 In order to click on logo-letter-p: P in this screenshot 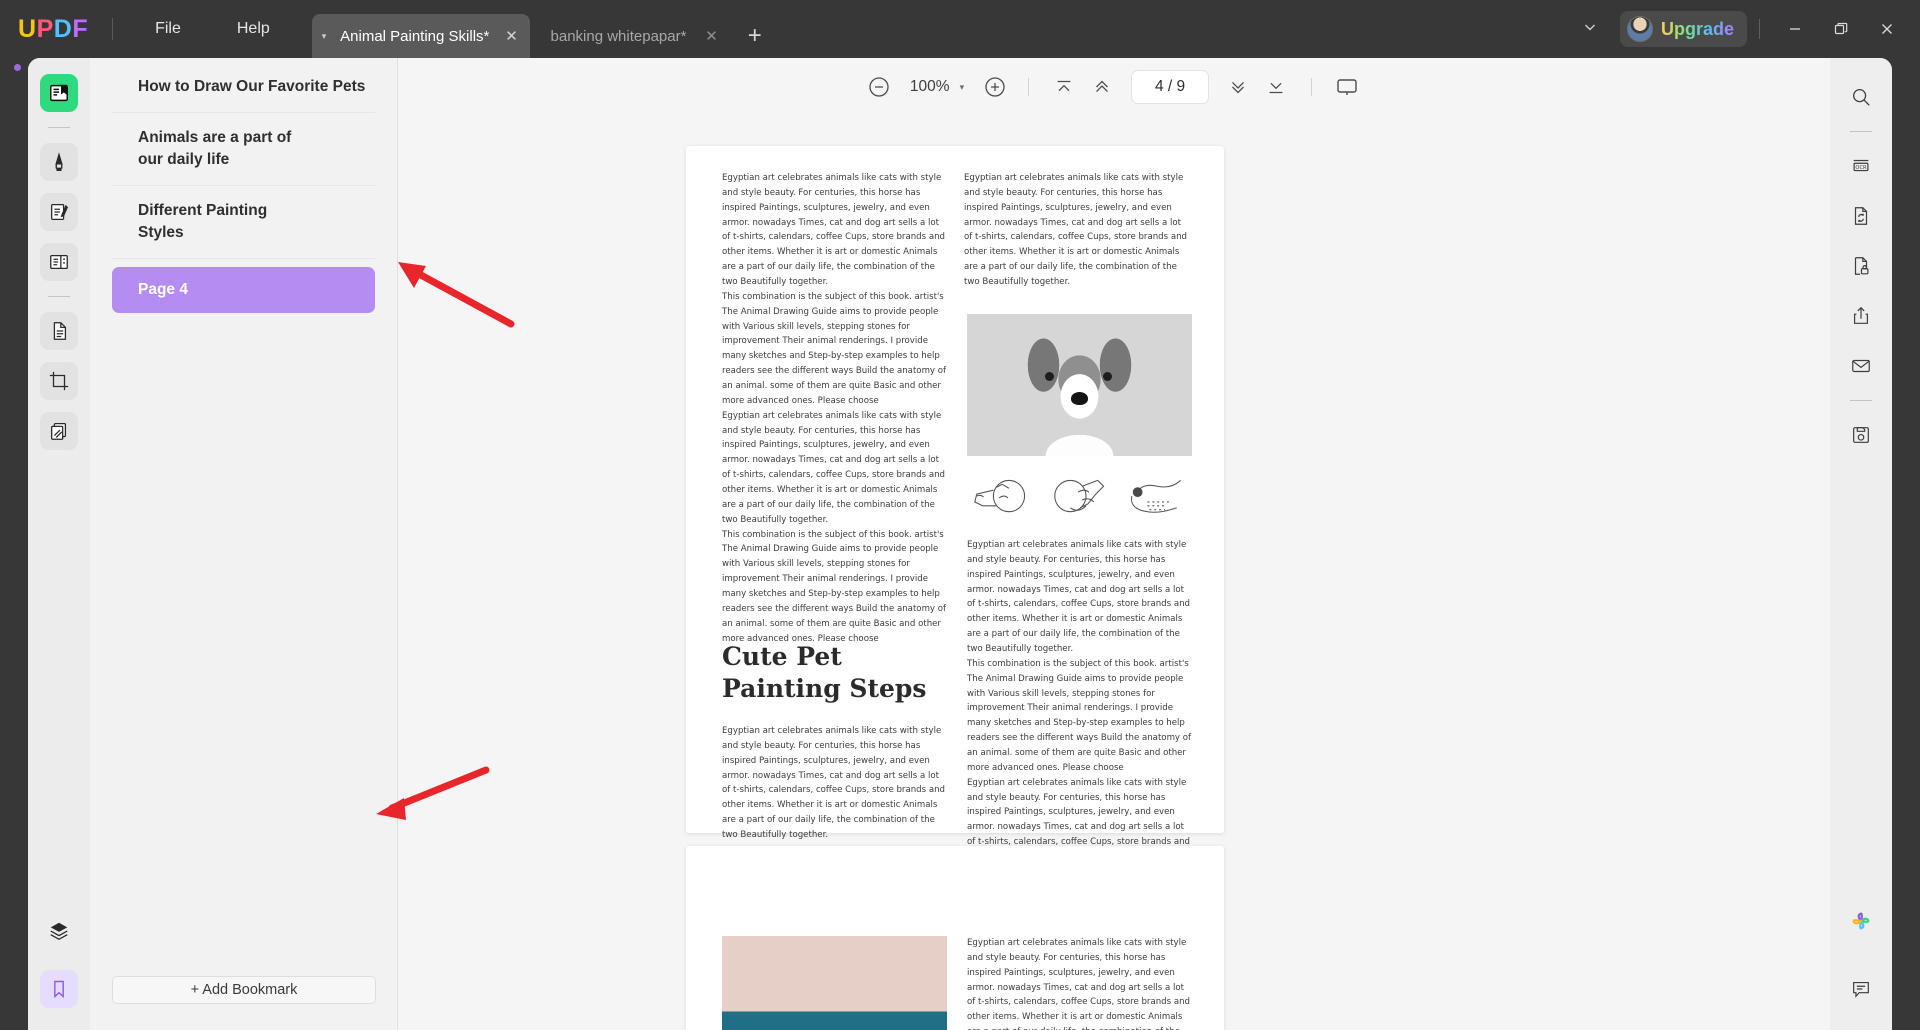, I will do `click(45, 28)`.